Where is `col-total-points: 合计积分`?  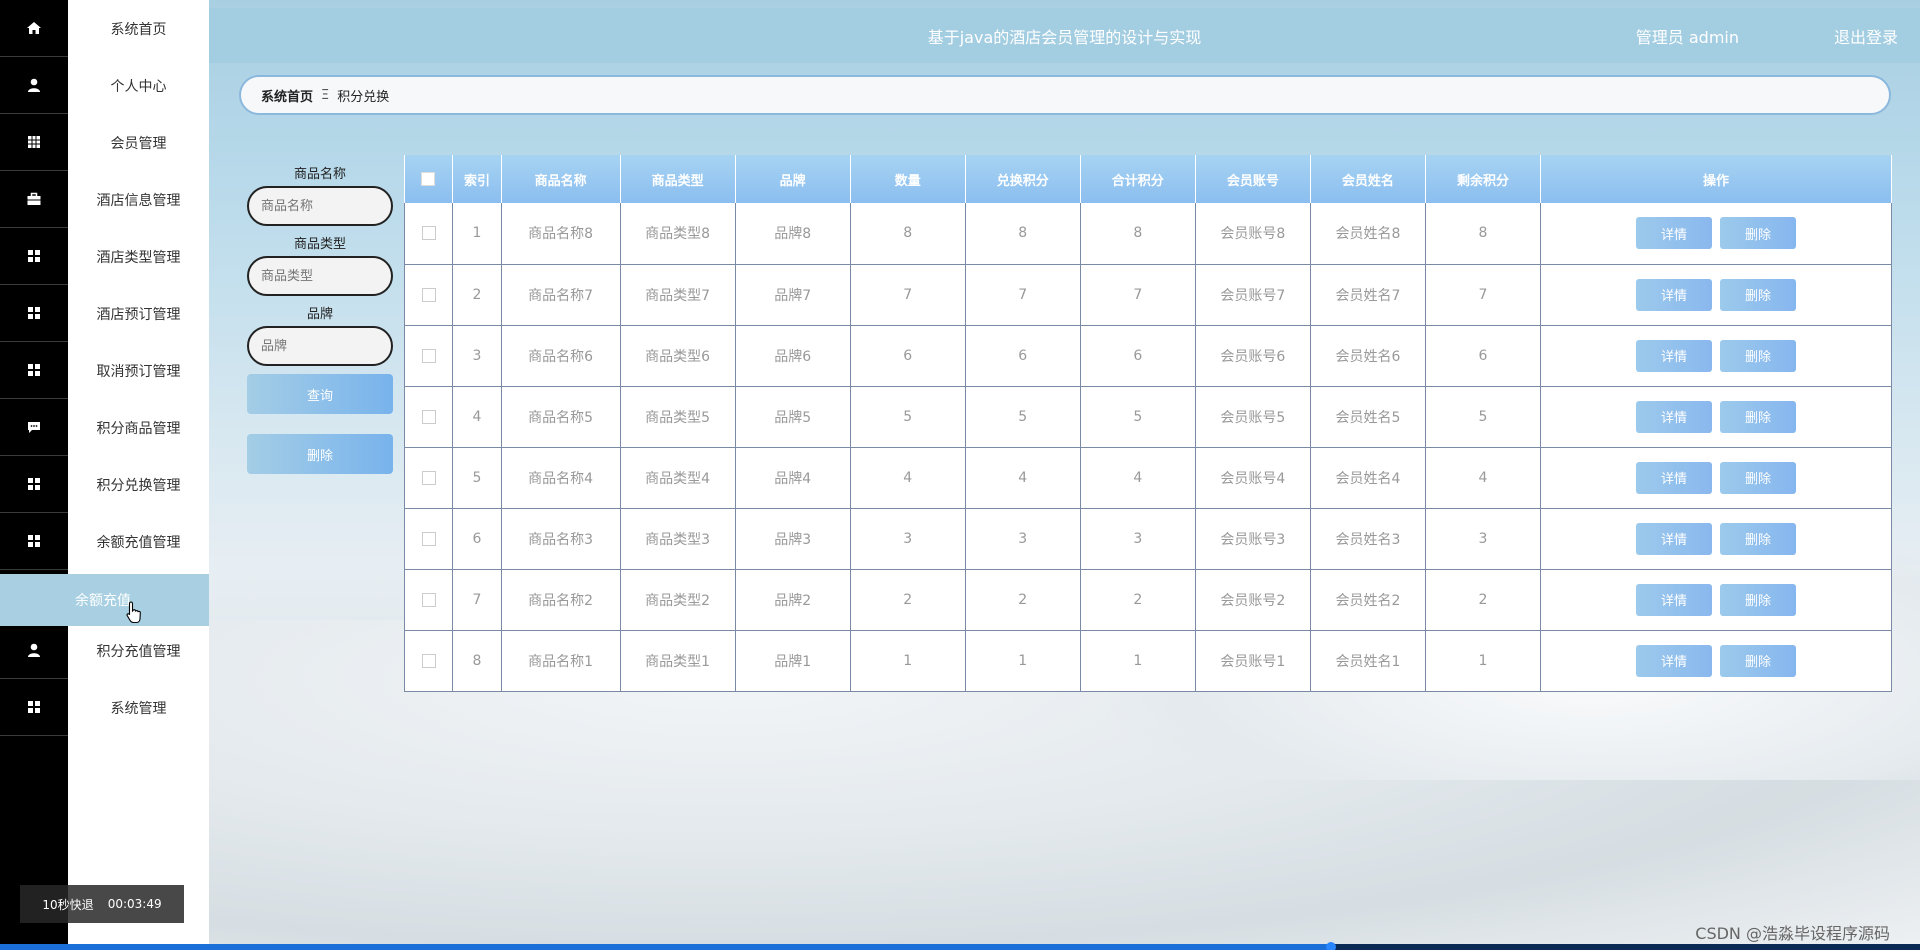 col-total-points: 合计积分 is located at coordinates (1138, 179).